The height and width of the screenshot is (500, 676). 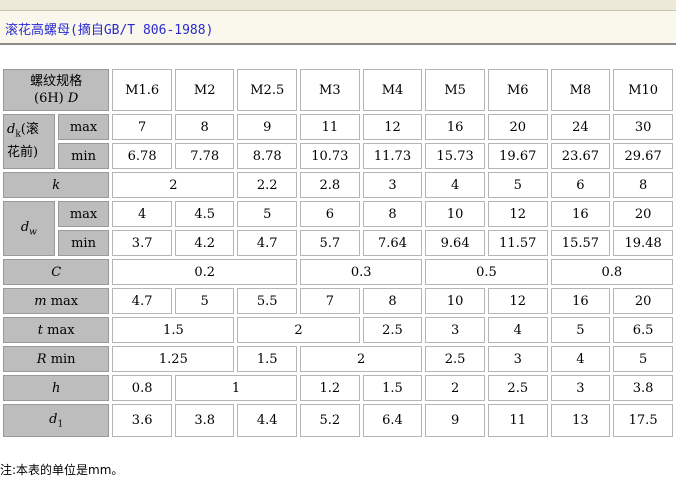 What do you see at coordinates (330, 156) in the screenshot?
I see `value-cell: 10.73` at bounding box center [330, 156].